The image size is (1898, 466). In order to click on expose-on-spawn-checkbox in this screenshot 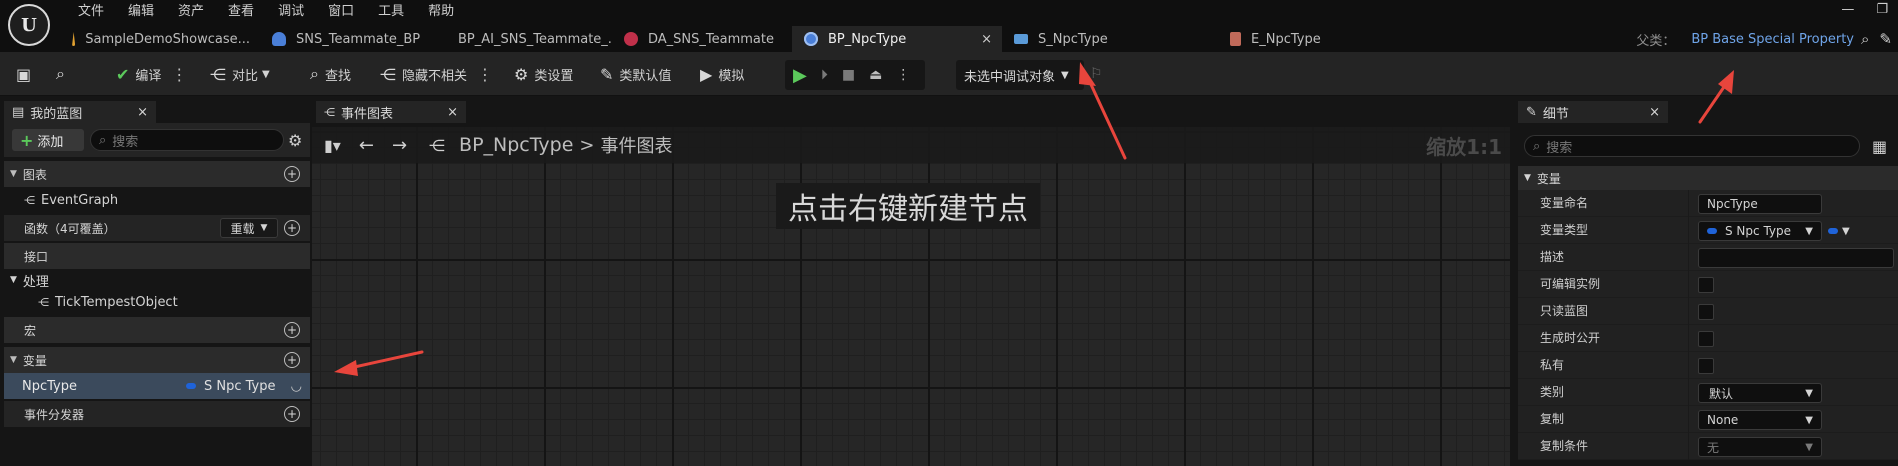, I will do `click(1706, 339)`.